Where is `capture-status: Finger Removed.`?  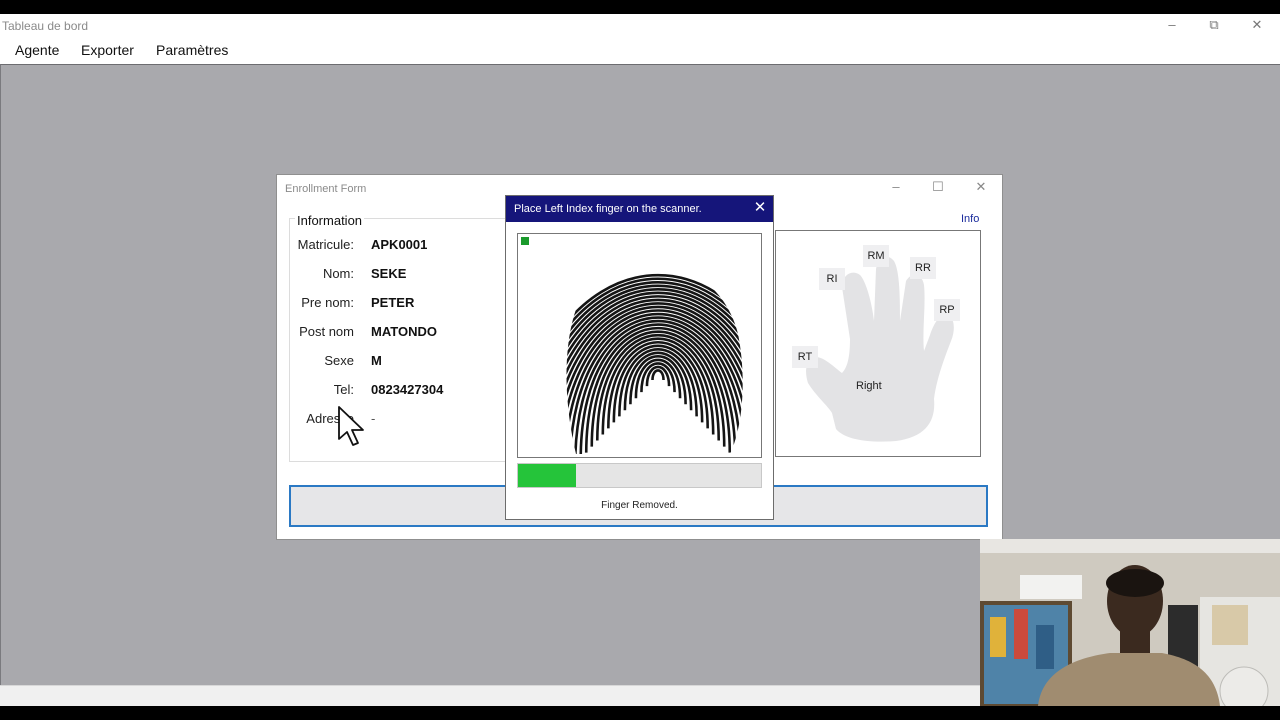 capture-status: Finger Removed. is located at coordinates (639, 505).